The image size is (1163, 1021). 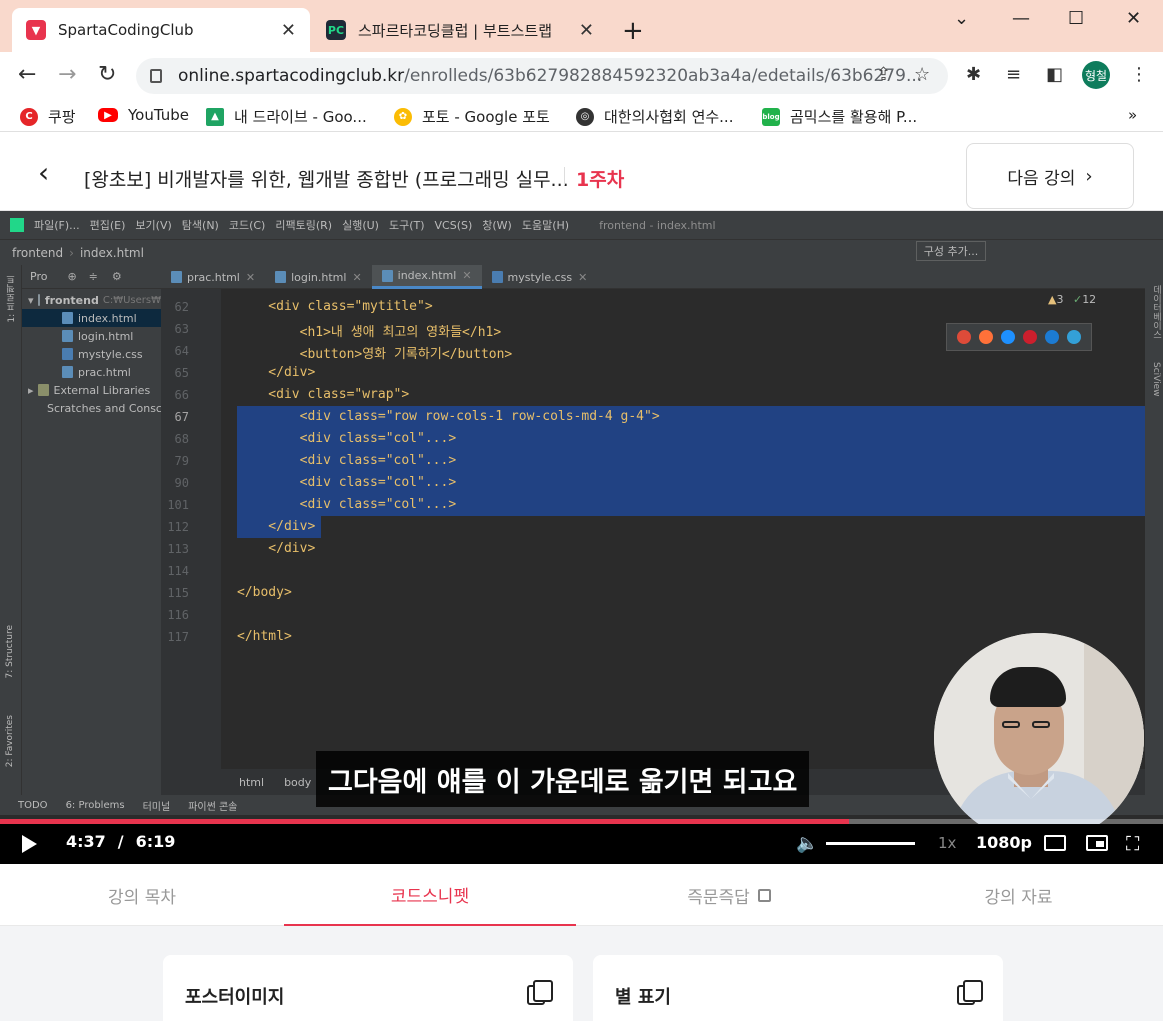 What do you see at coordinates (38, 300) in the screenshot?
I see `folder-icon` at bounding box center [38, 300].